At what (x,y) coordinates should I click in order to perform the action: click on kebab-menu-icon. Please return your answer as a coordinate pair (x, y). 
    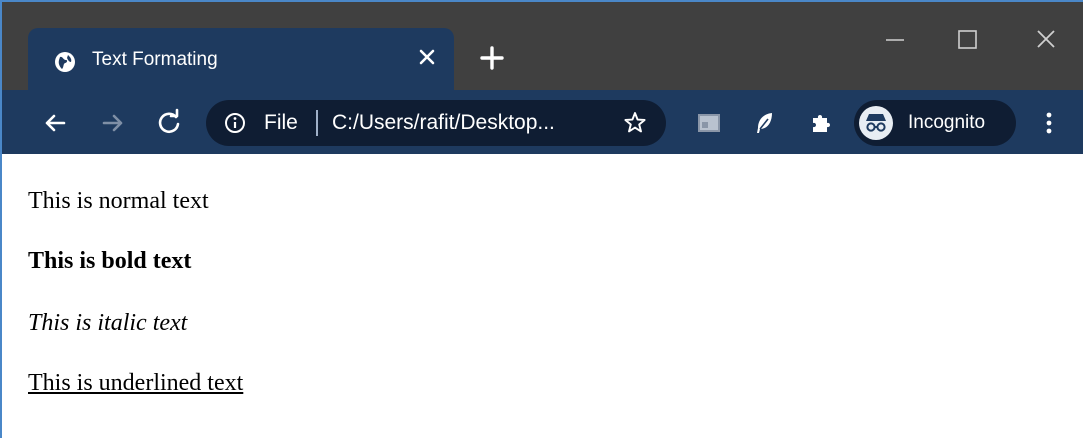
    Looking at the image, I should click on (1049, 123).